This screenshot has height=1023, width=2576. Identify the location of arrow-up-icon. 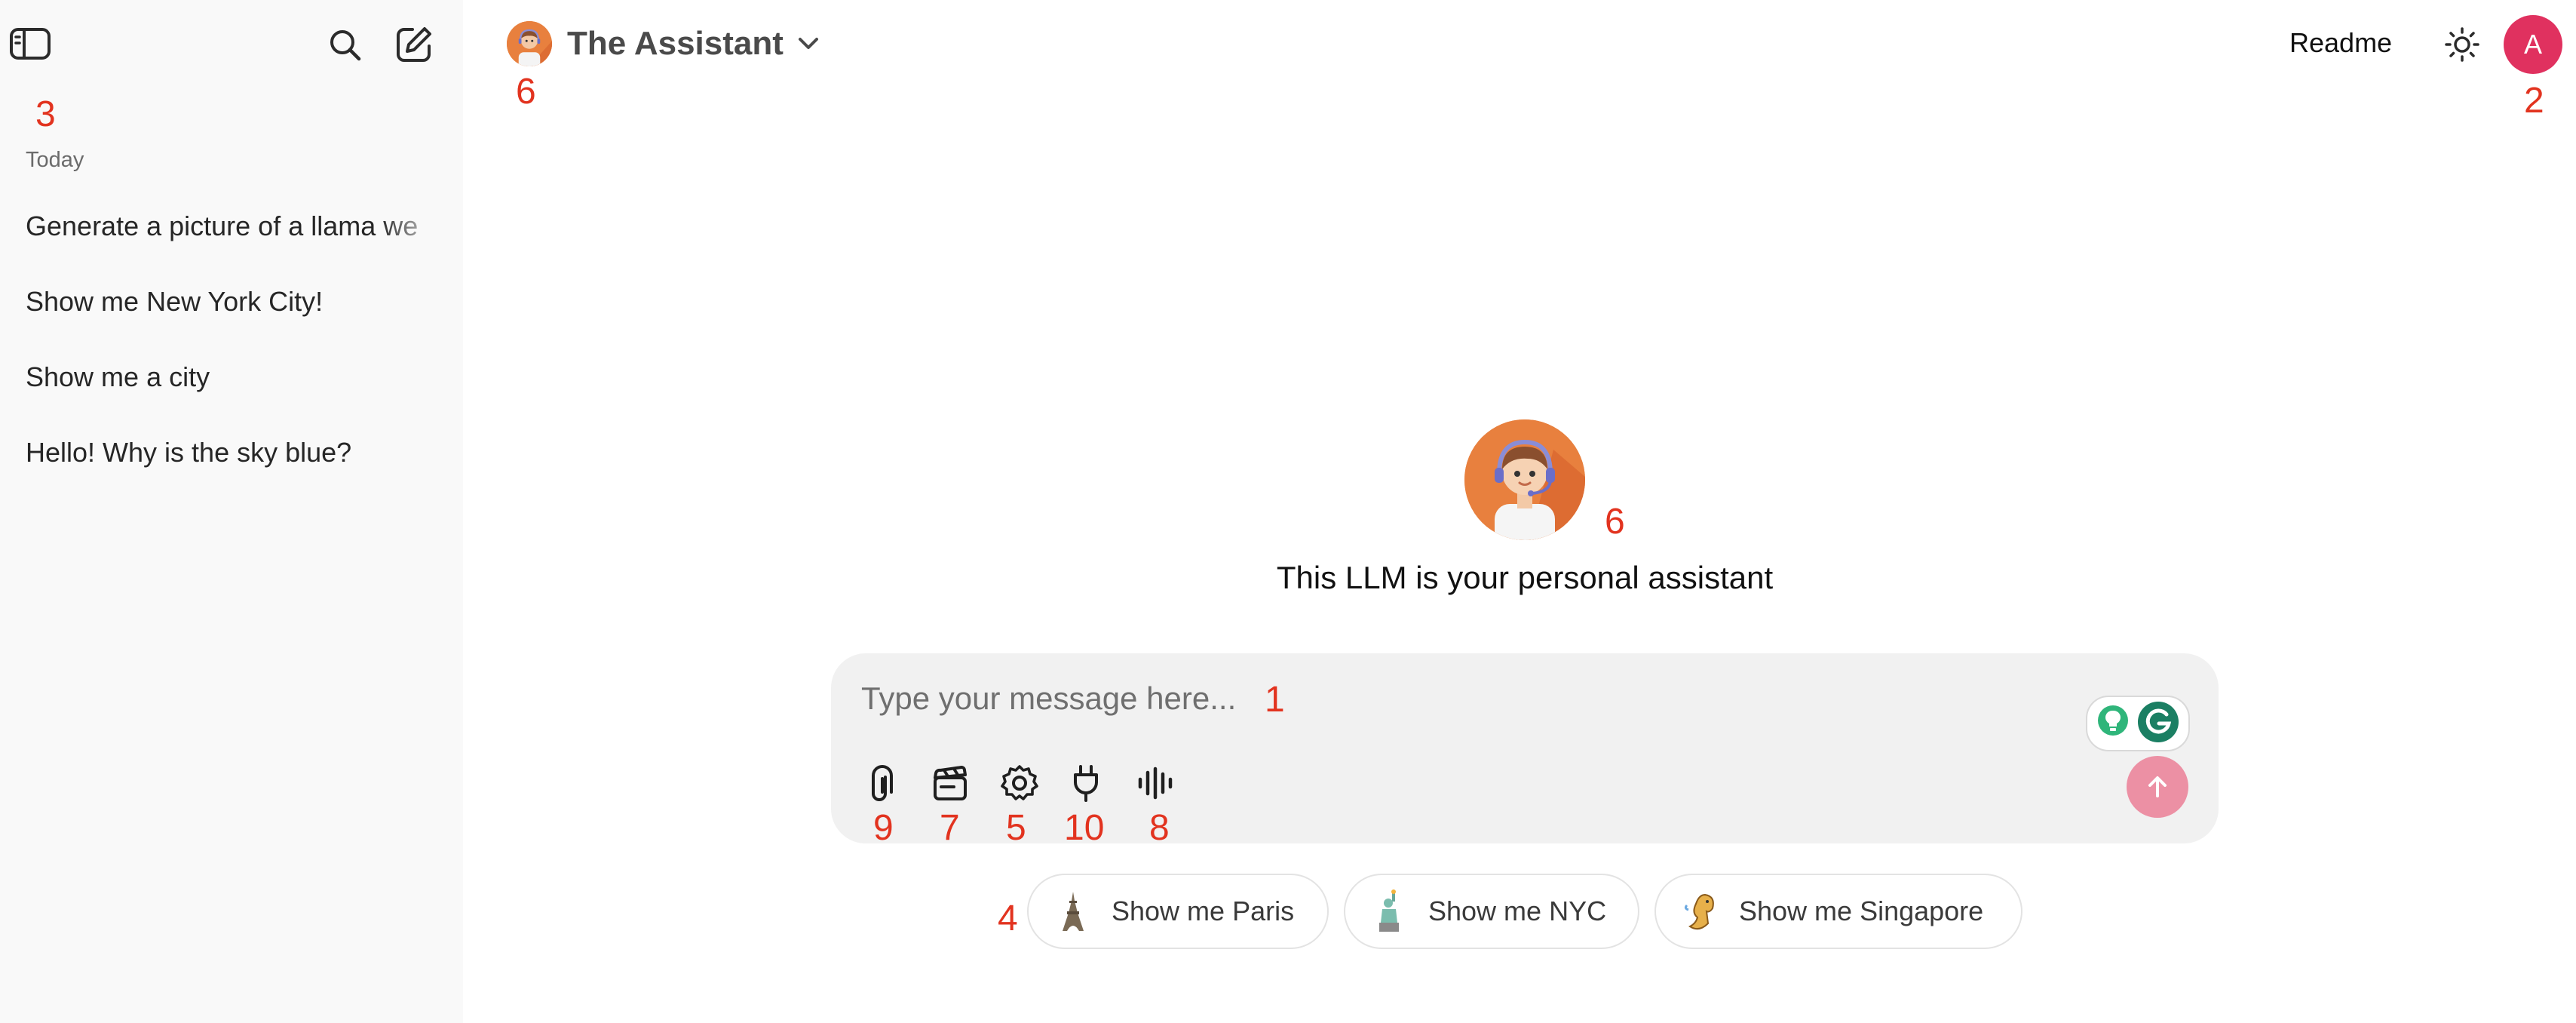
(2157, 786).